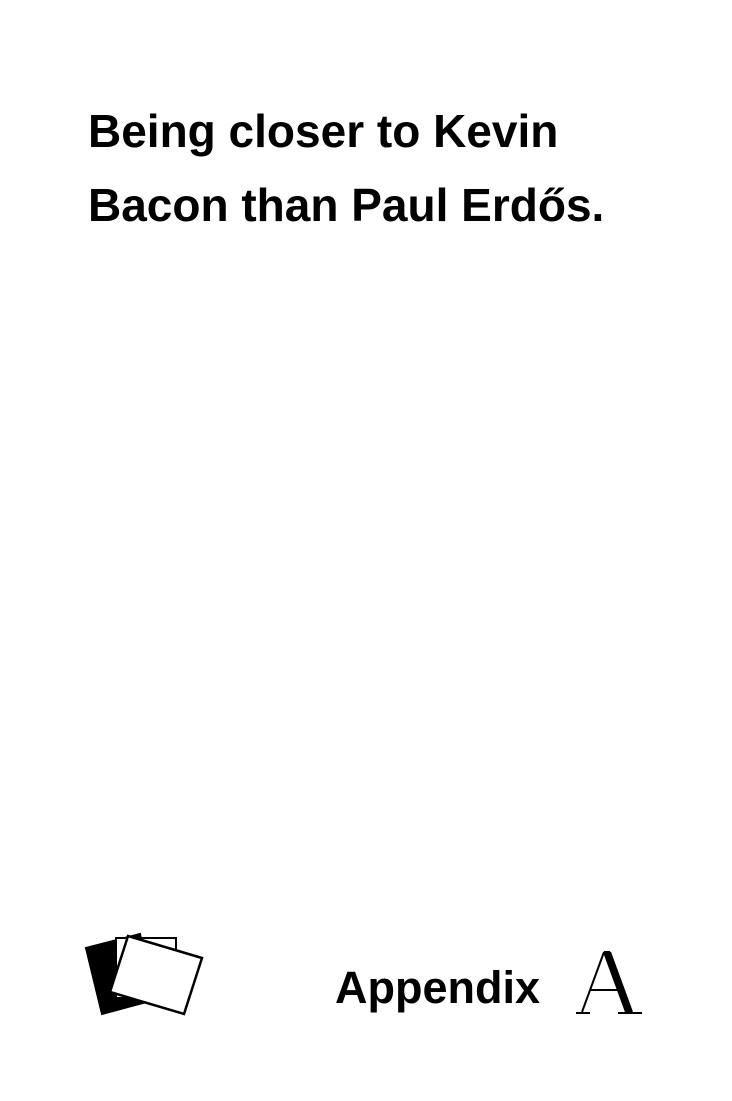 This screenshot has height=1101, width=732. I want to click on expansion-label: Appendix, so click(438, 987).